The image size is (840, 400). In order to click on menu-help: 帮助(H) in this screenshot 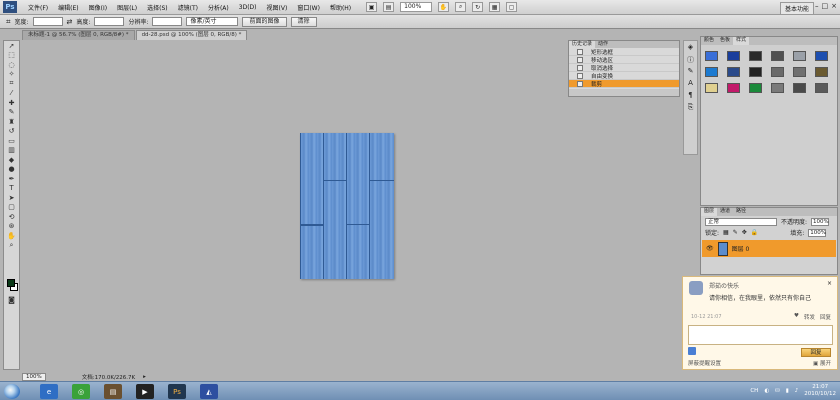, I will do `click(340, 7)`.